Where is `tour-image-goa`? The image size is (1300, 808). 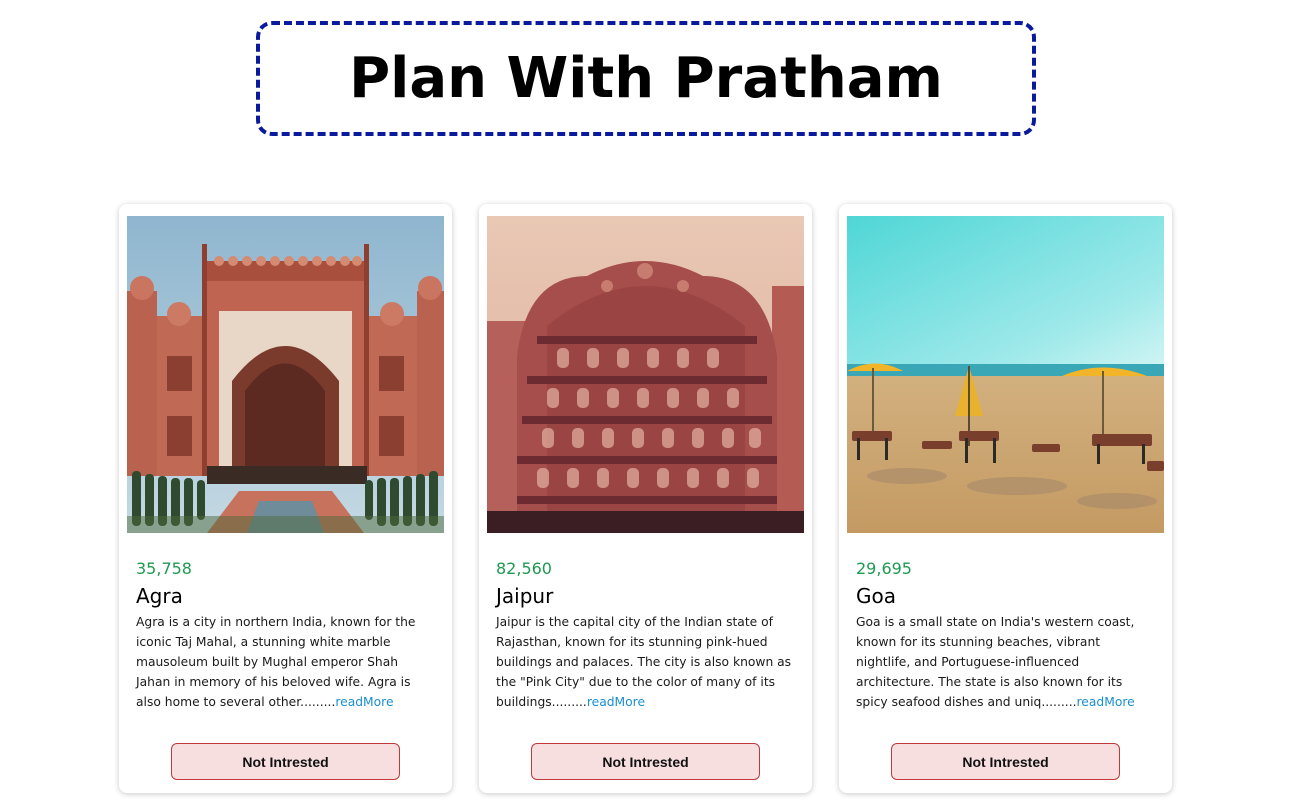
tour-image-goa is located at coordinates (1005, 374).